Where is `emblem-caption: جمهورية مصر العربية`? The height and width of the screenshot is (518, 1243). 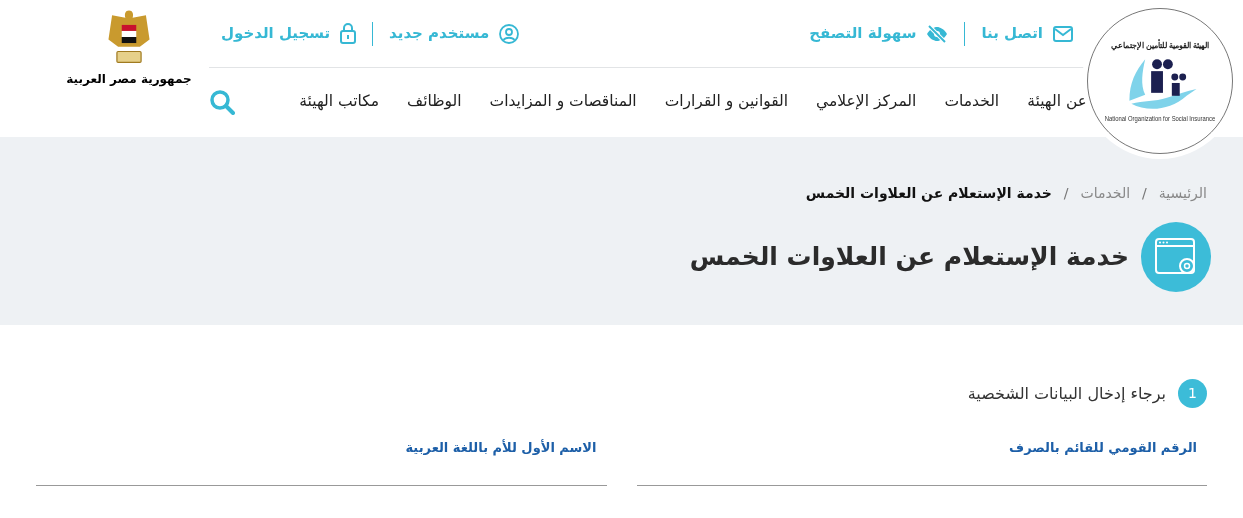
emblem-caption: جمهورية مصر العربية is located at coordinates (129, 79).